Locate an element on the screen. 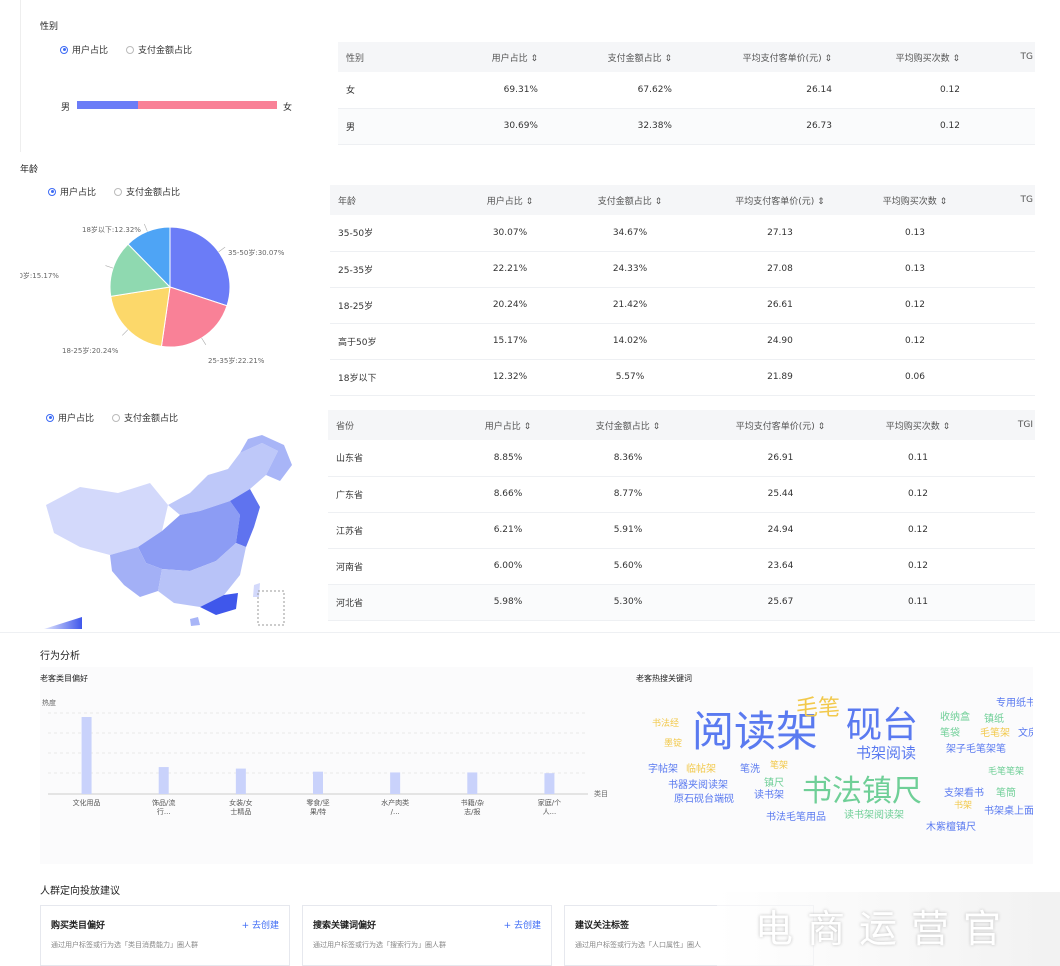 The image size is (1060, 966). table-row: 18-25岁 20.24% 21.42% 26.61 0.12 is located at coordinates (682, 305).